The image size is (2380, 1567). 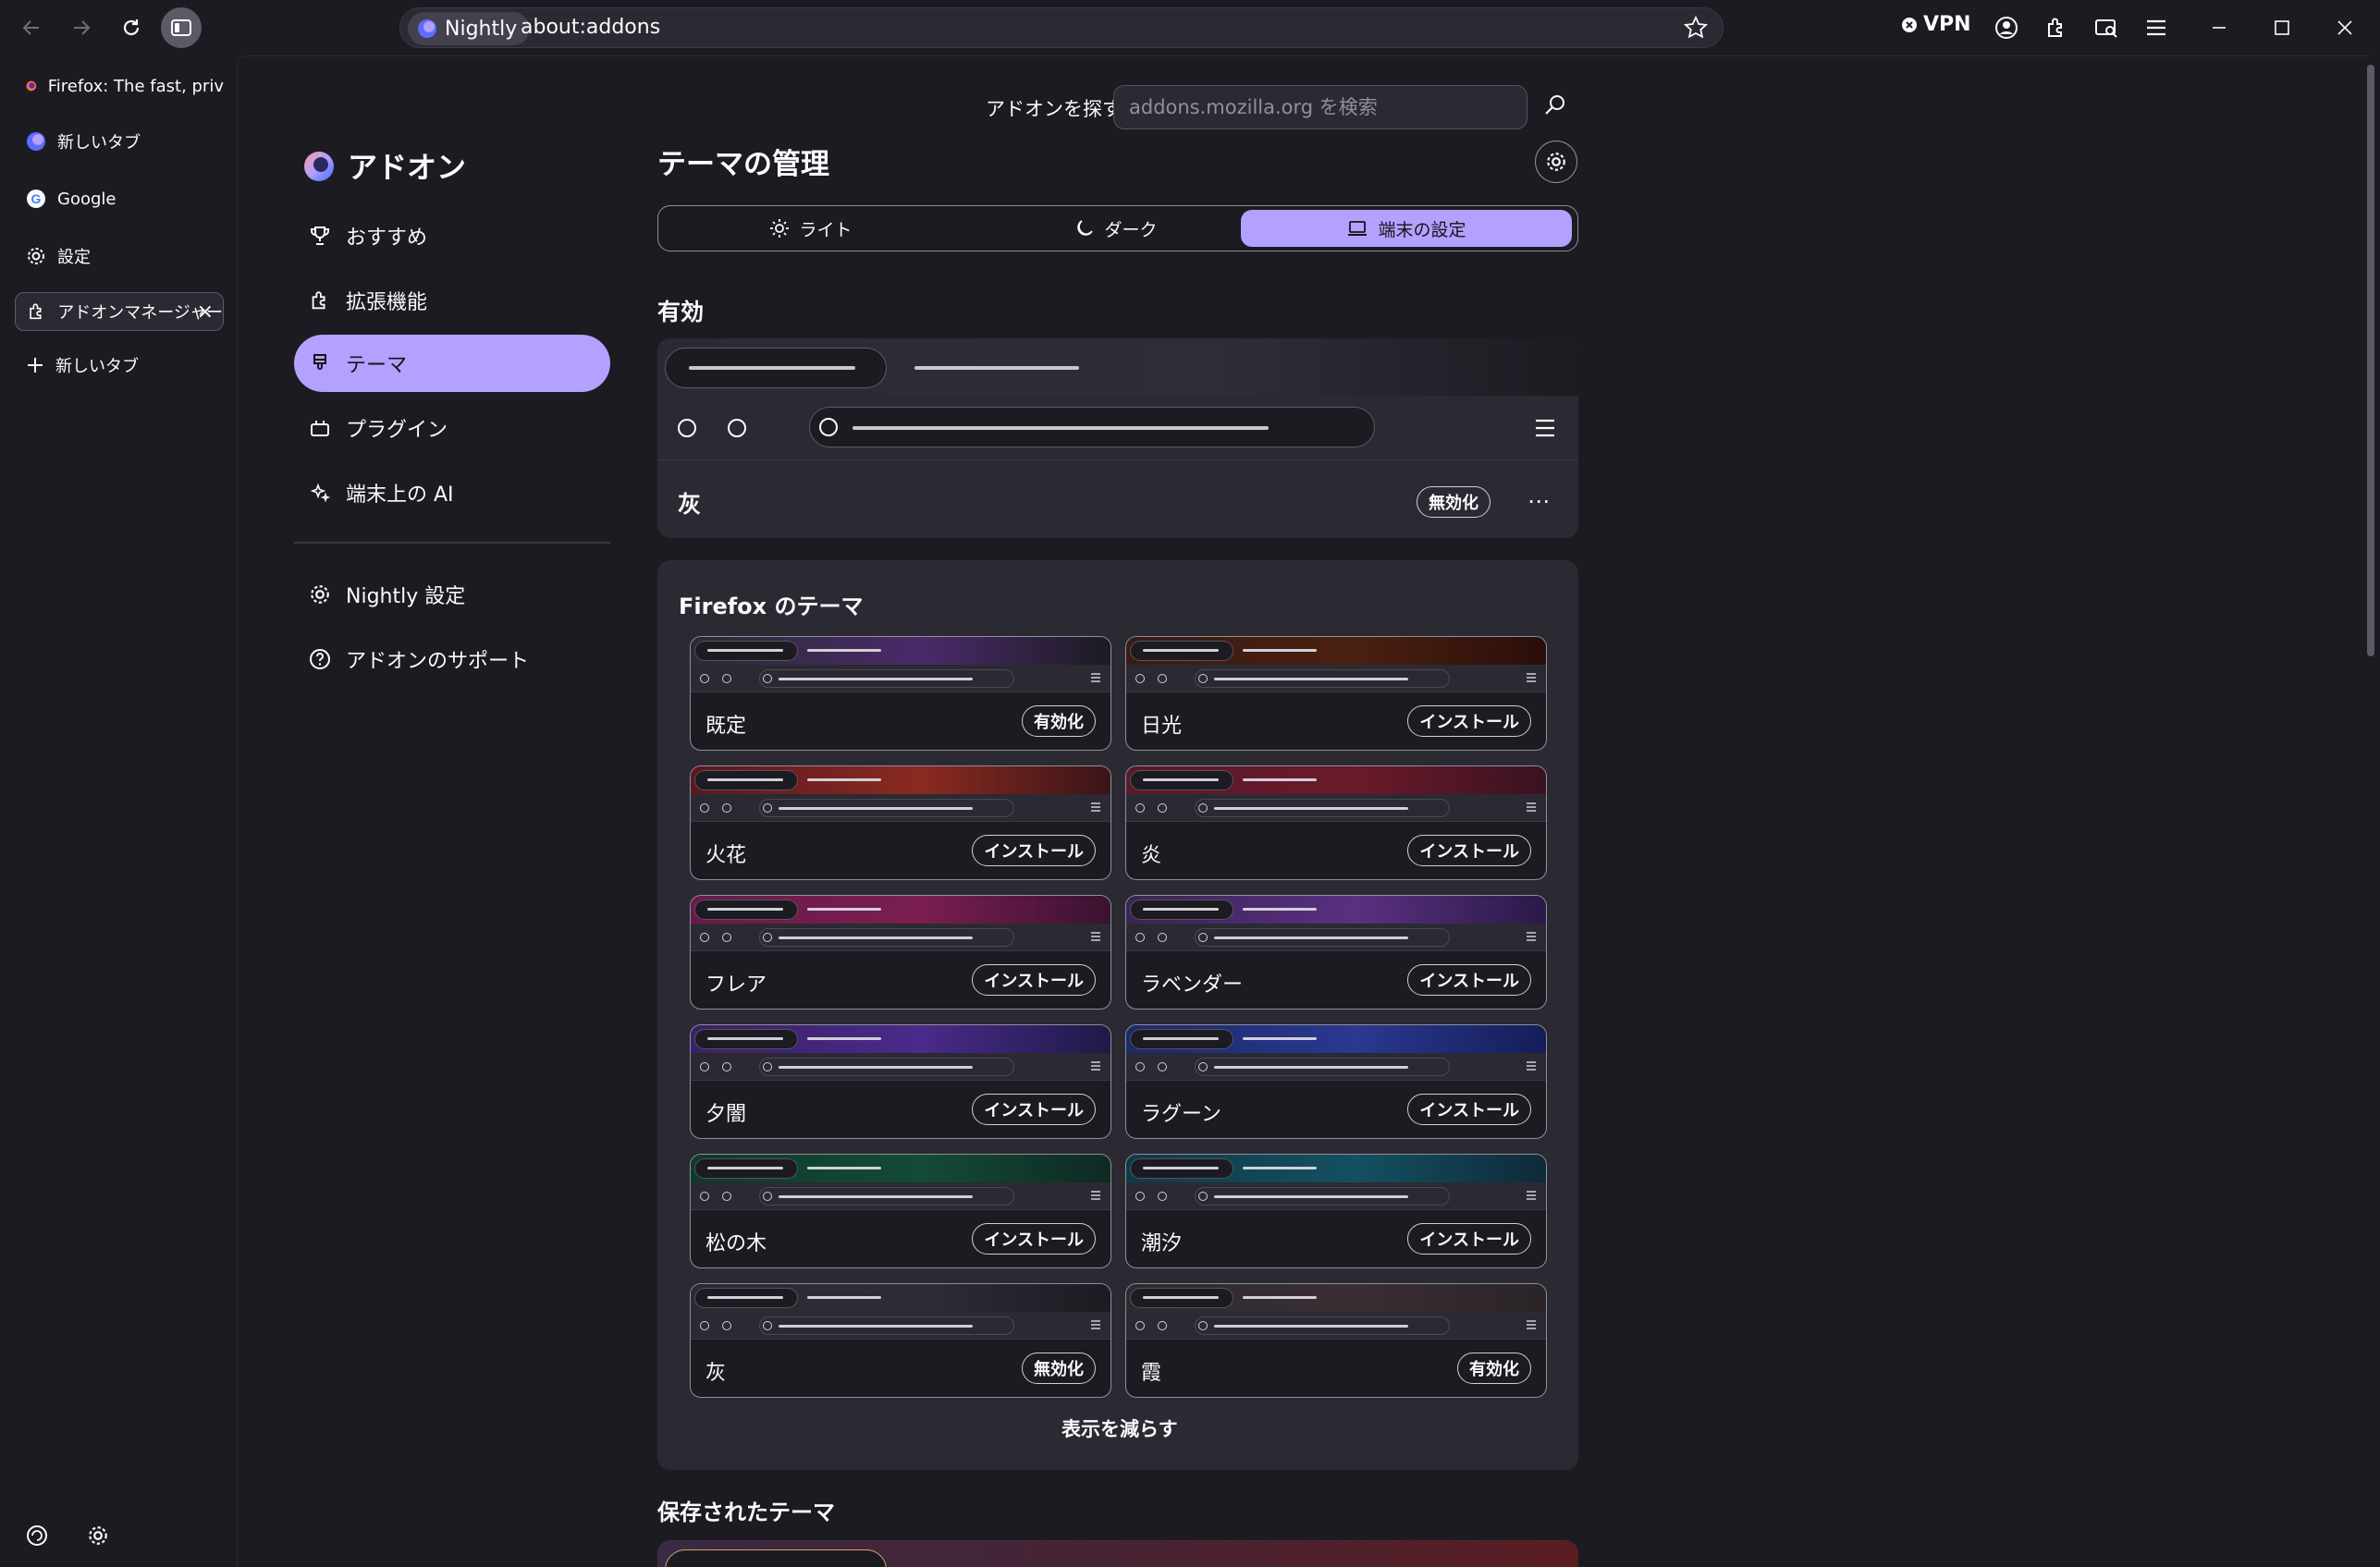 I want to click on ai-chatbot-button, so click(x=37, y=1535).